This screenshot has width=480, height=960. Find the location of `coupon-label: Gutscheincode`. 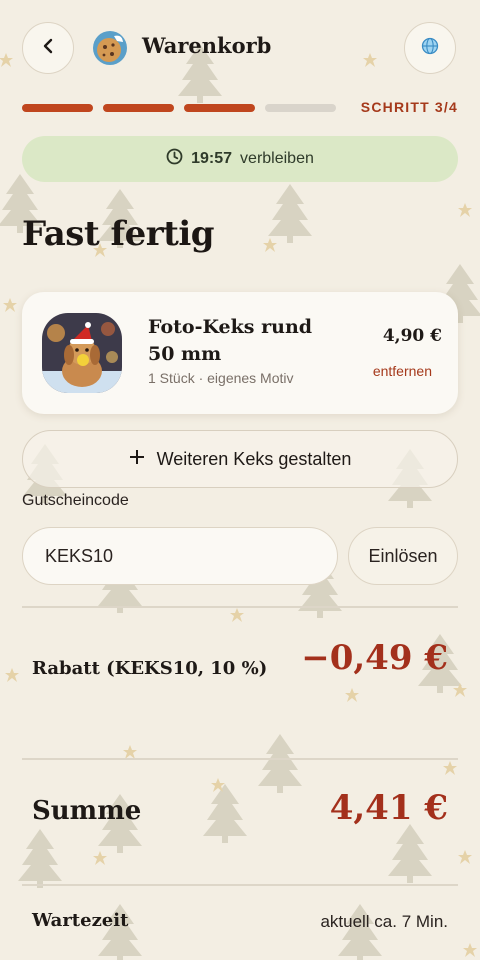

coupon-label: Gutscheincode is located at coordinates (75, 500).